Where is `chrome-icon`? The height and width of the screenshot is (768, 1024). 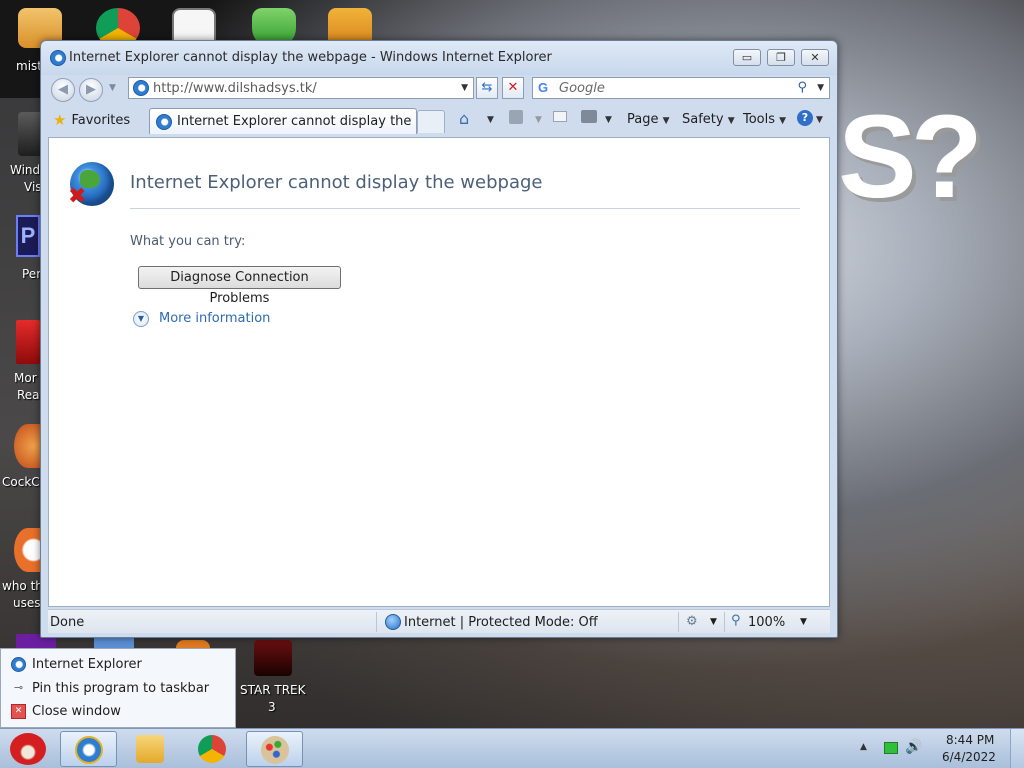
chrome-icon is located at coordinates (212, 749).